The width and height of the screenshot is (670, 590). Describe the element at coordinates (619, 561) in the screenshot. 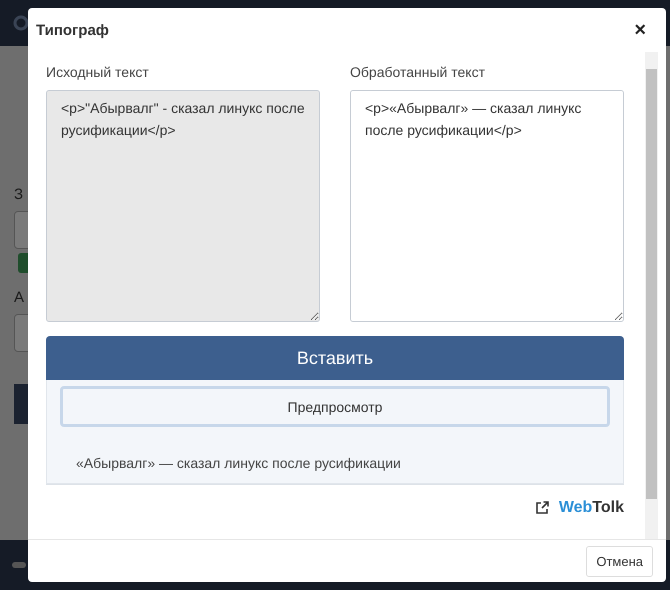

I see `cancel-button: Отмена` at that location.